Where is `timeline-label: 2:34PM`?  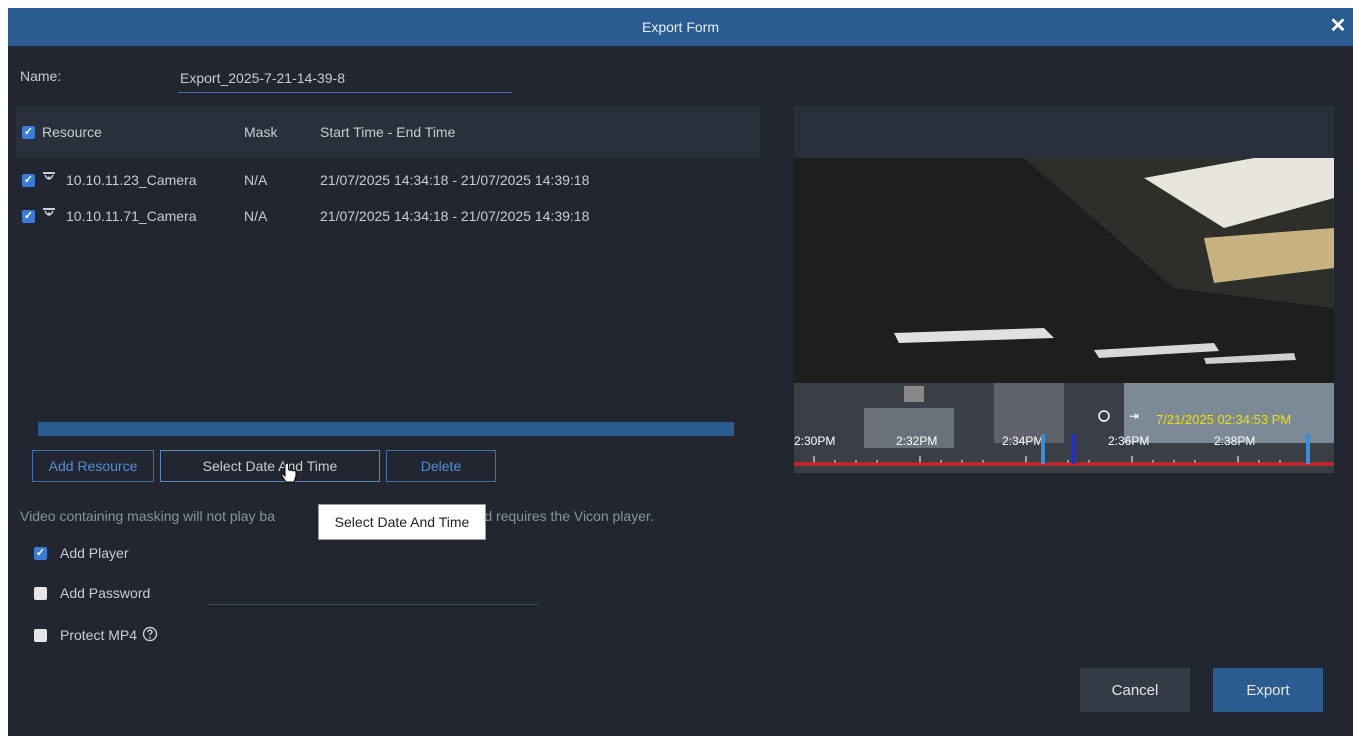 timeline-label: 2:34PM is located at coordinates (1022, 441).